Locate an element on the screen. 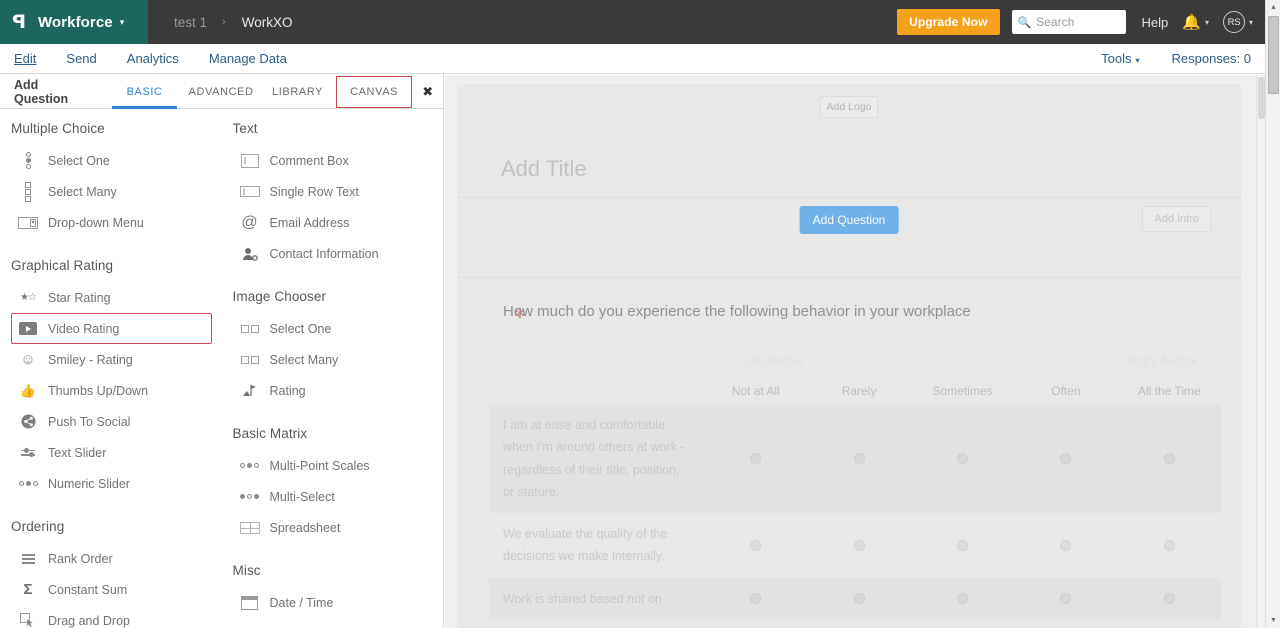 The image size is (1280, 628). right-anchor-label: Right Anchor is located at coordinates (1163, 361).